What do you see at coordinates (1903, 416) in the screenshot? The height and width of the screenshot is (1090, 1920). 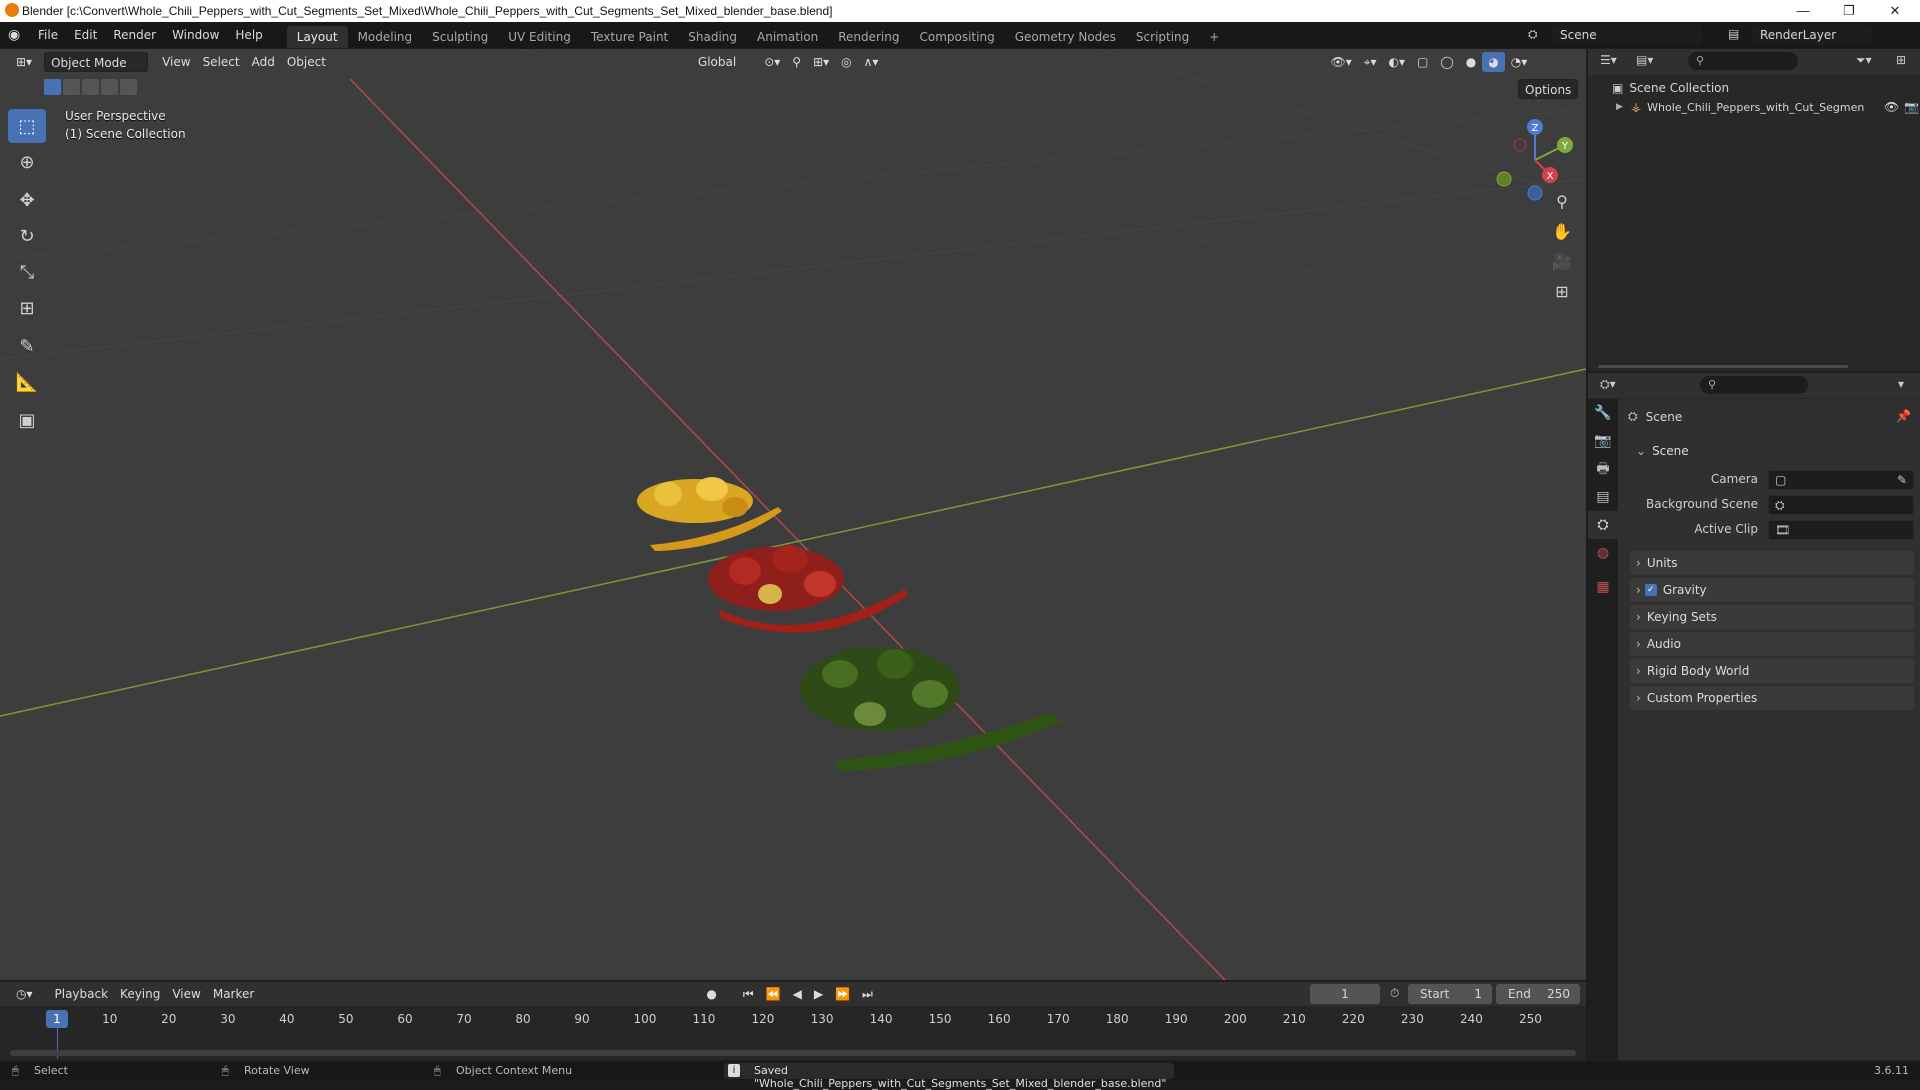 I see `pin-icon: 📌` at bounding box center [1903, 416].